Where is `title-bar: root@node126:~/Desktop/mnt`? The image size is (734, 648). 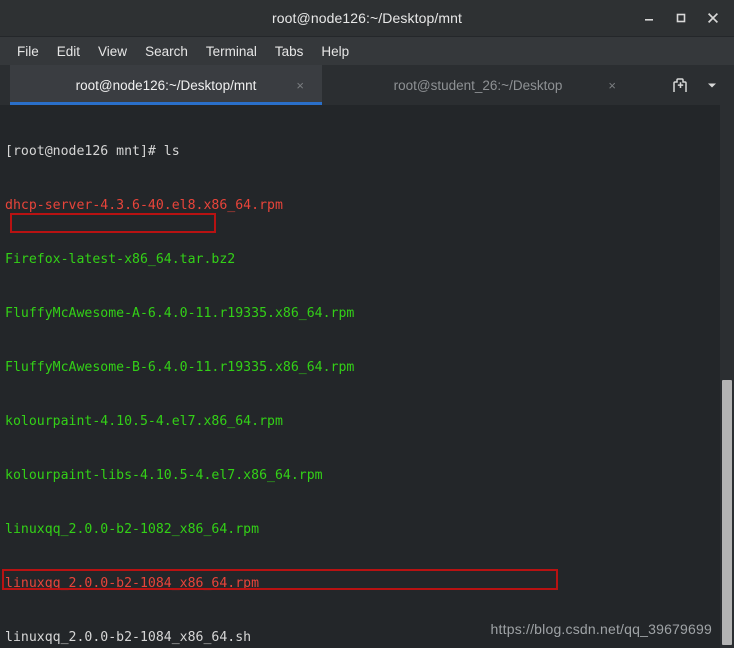 title-bar: root@node126:~/Desktop/mnt is located at coordinates (367, 18).